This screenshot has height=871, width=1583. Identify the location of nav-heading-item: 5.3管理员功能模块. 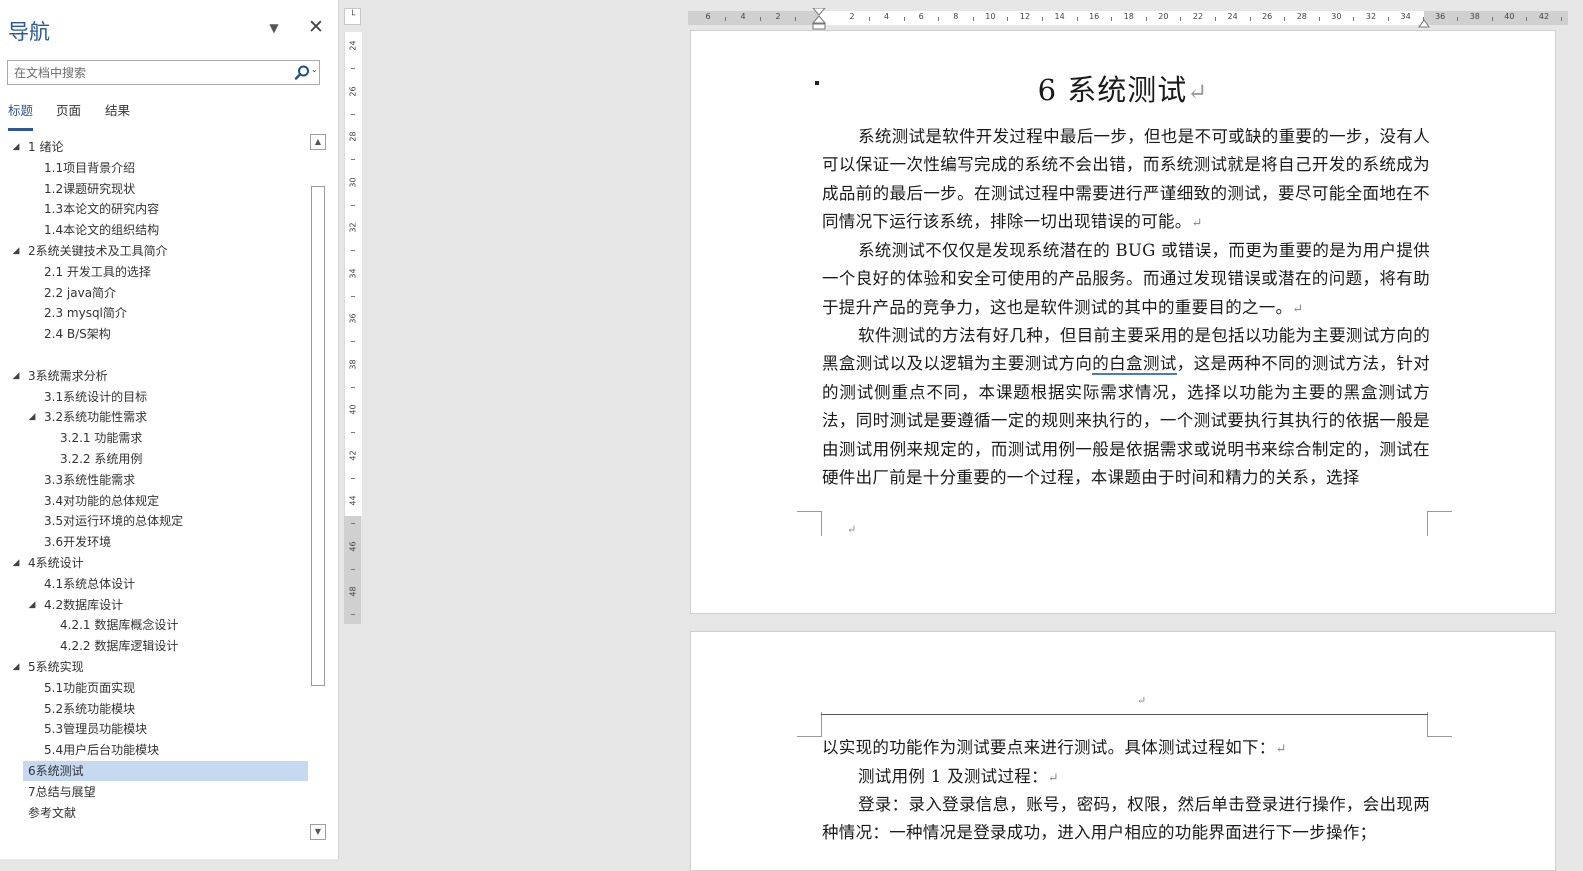
(150, 729).